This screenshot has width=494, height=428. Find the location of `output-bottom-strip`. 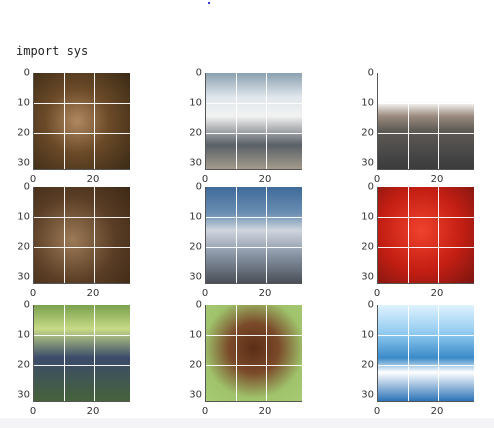

output-bottom-strip is located at coordinates (247, 423).